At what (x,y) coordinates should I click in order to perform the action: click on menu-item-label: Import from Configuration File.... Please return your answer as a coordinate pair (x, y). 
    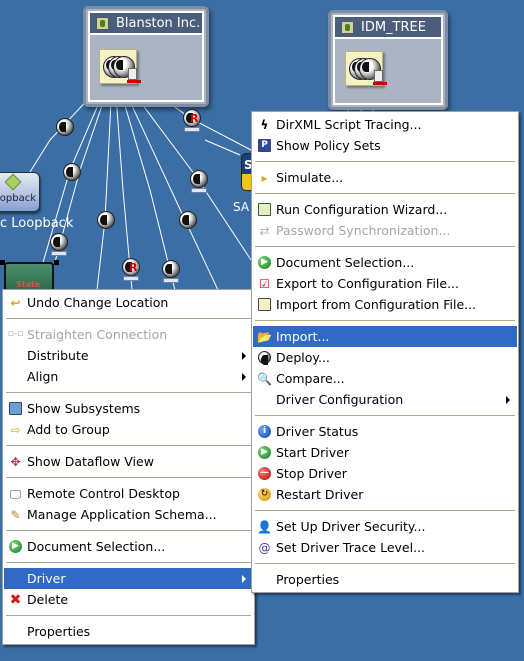
    Looking at the image, I should click on (376, 304).